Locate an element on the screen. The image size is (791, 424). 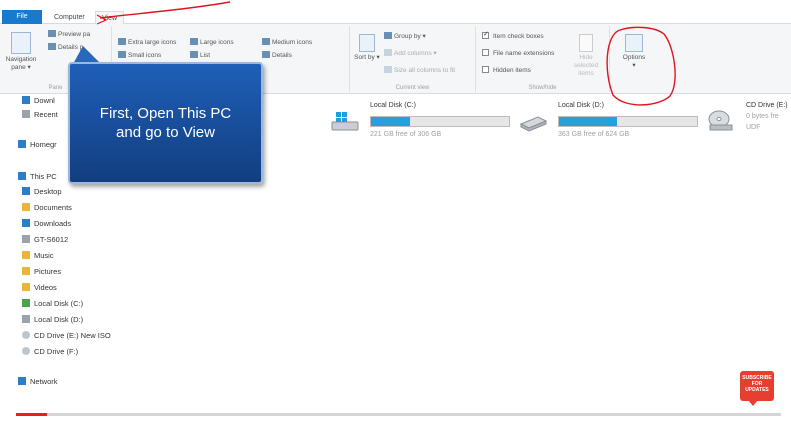
drive-name: Local Disk (D:) is located at coordinates (581, 105).